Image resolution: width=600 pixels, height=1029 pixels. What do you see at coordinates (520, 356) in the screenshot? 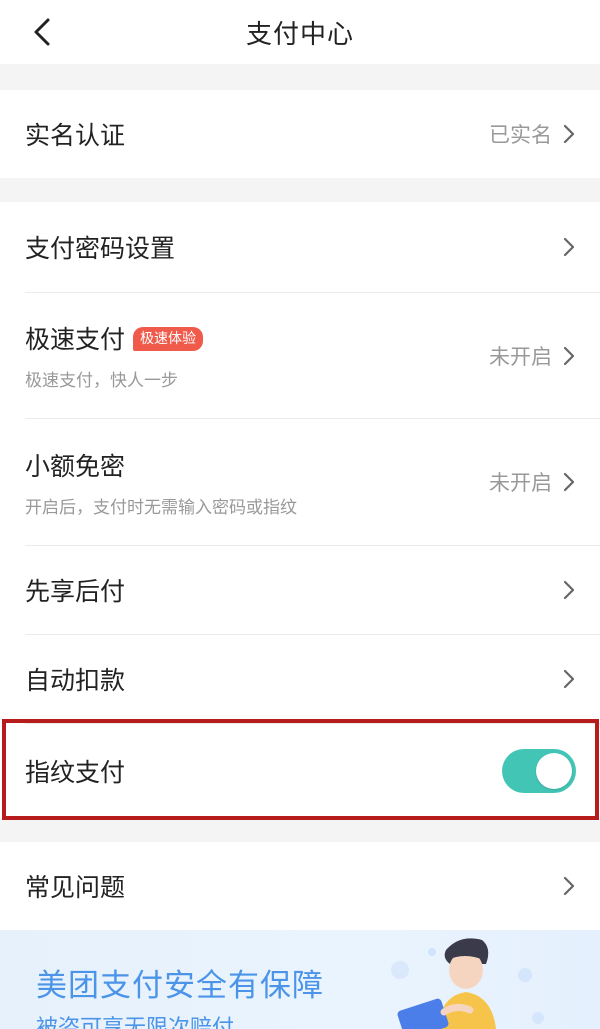
I see `quick-pay-status: 未开启` at bounding box center [520, 356].